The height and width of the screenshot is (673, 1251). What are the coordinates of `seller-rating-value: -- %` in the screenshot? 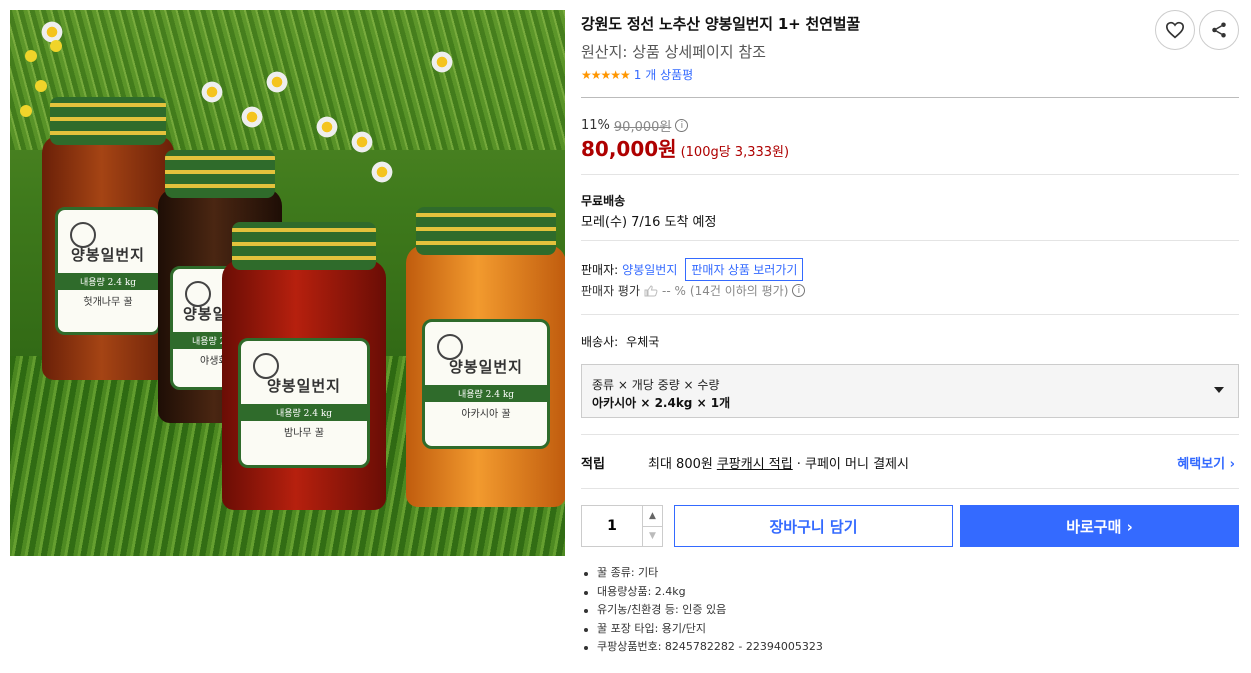 It's located at (674, 290).